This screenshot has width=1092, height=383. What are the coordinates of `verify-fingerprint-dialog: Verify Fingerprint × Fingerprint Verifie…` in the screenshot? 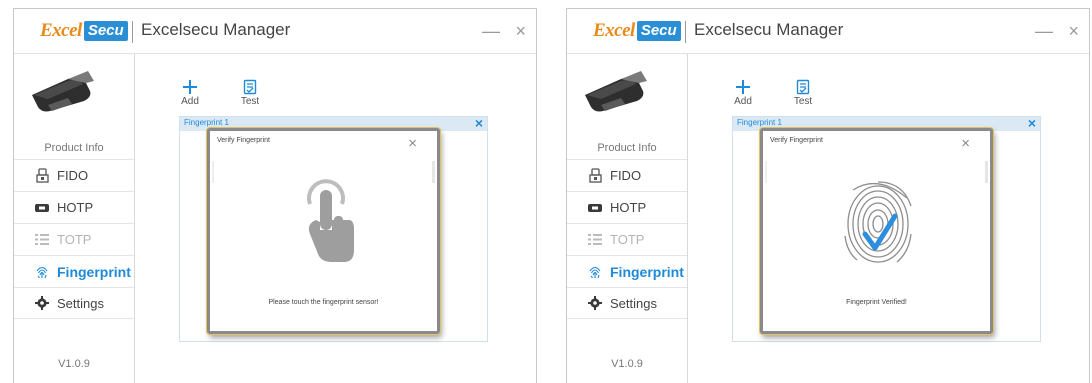 It's located at (876, 231).